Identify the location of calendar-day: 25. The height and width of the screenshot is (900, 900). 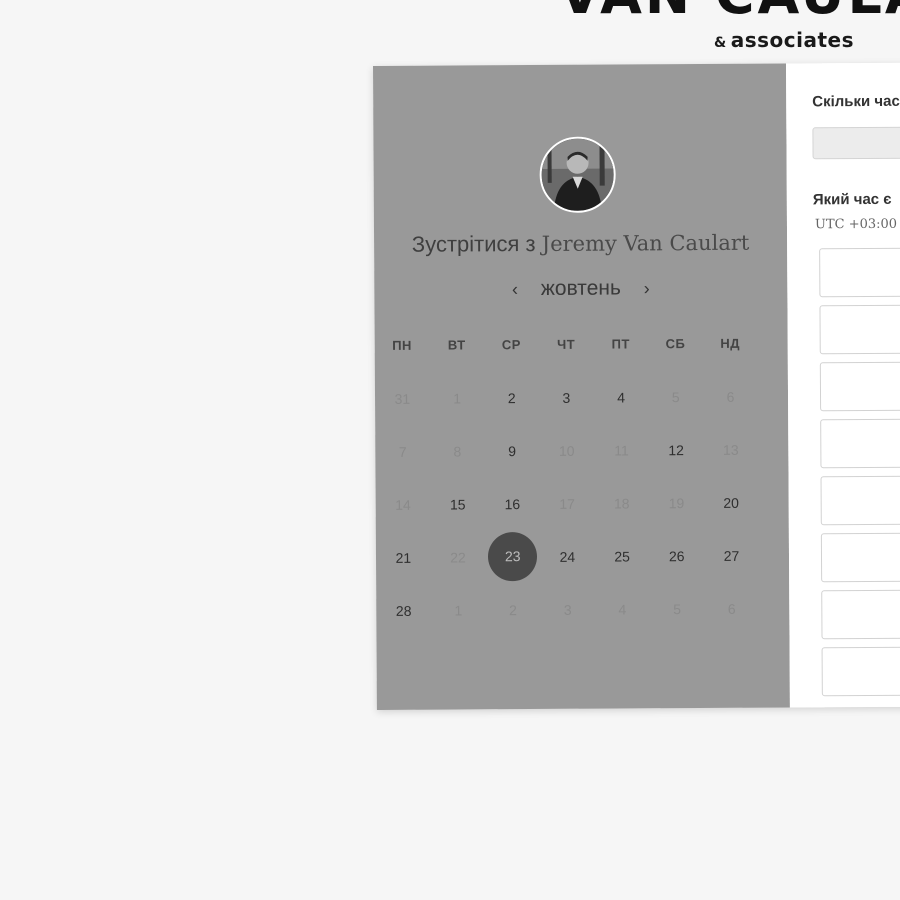
(622, 556).